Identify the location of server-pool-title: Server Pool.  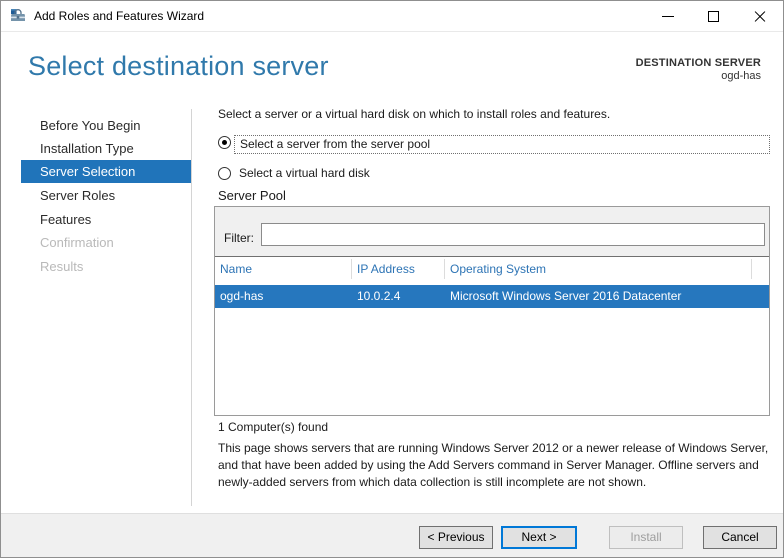
(252, 195).